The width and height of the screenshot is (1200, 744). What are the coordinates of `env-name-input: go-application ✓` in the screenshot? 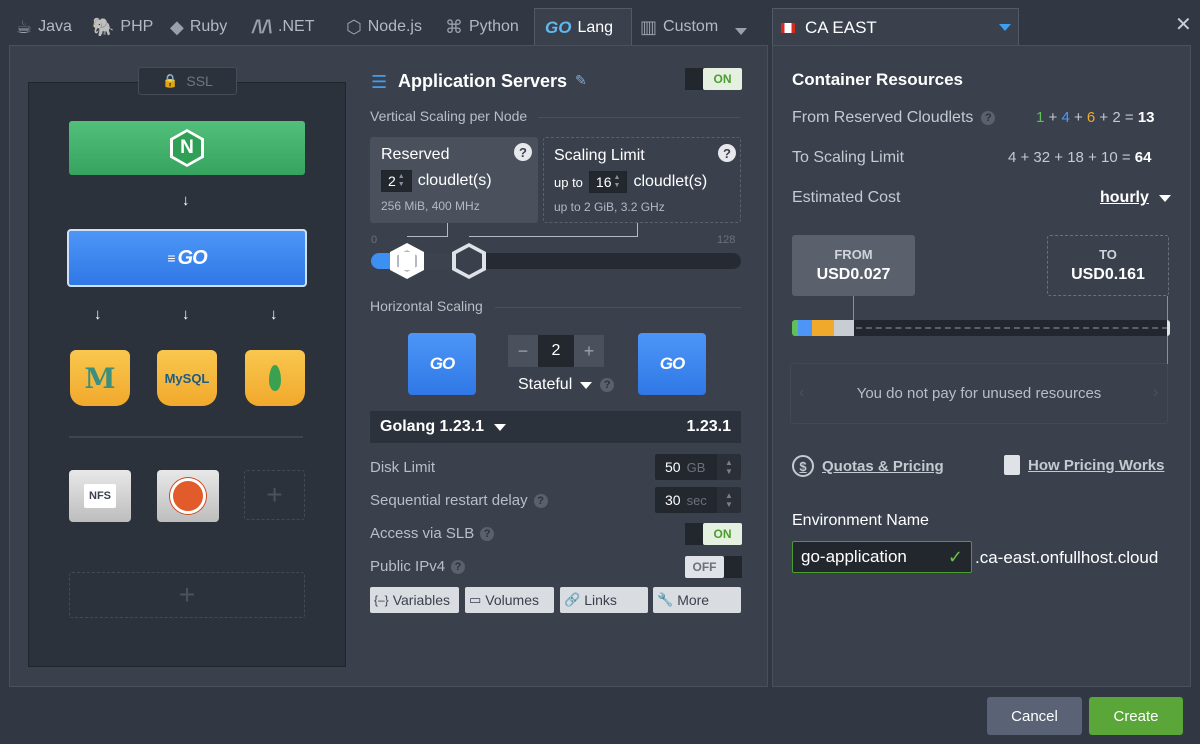 It's located at (882, 557).